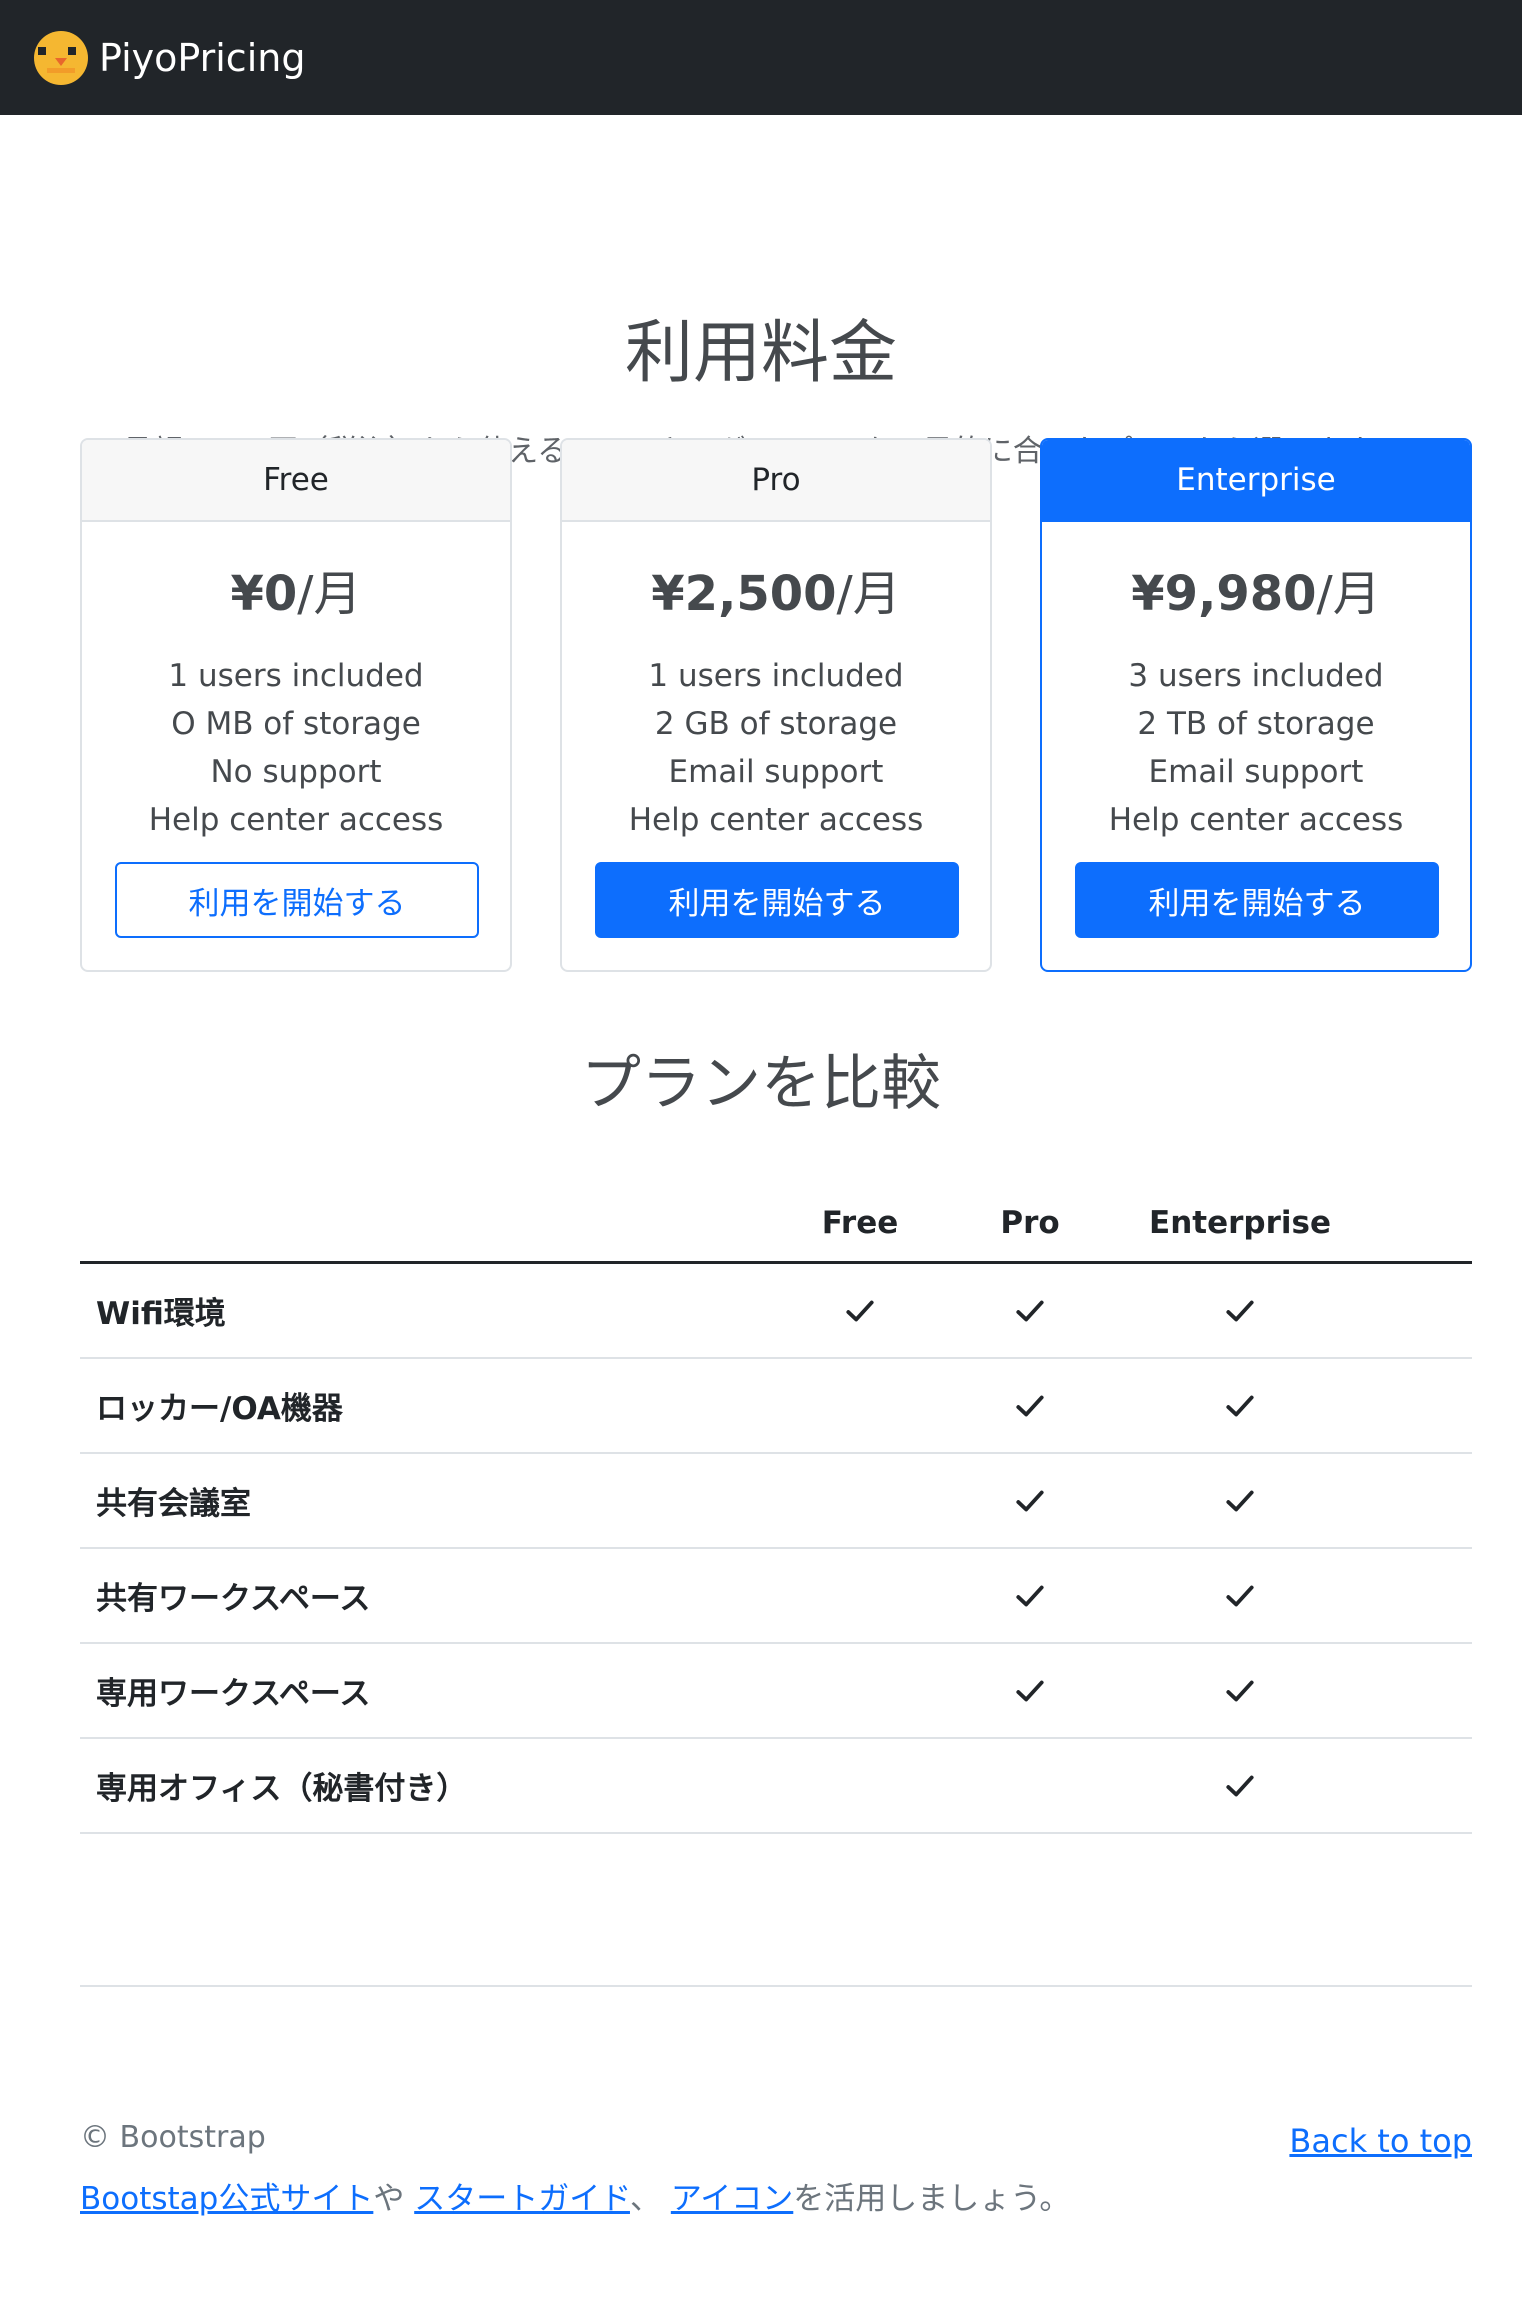 This screenshot has height=2314, width=1522. What do you see at coordinates (776, 481) in the screenshot?
I see `plan-name: Pro` at bounding box center [776, 481].